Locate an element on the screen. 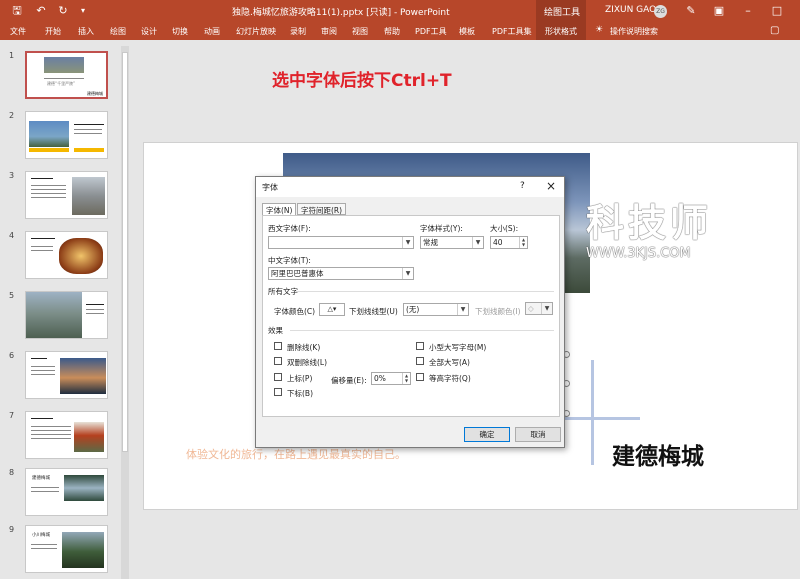 The height and width of the screenshot is (579, 800). size-value: 40 is located at coordinates (498, 242).